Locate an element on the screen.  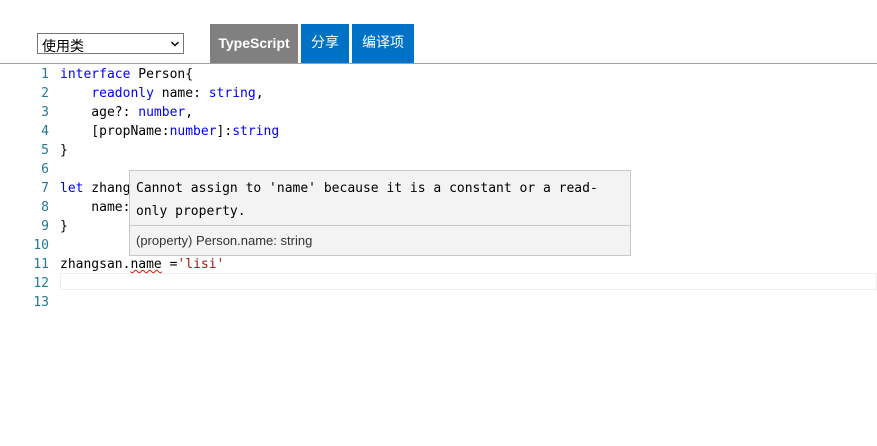
error-squiggle: name is located at coordinates (146, 264).